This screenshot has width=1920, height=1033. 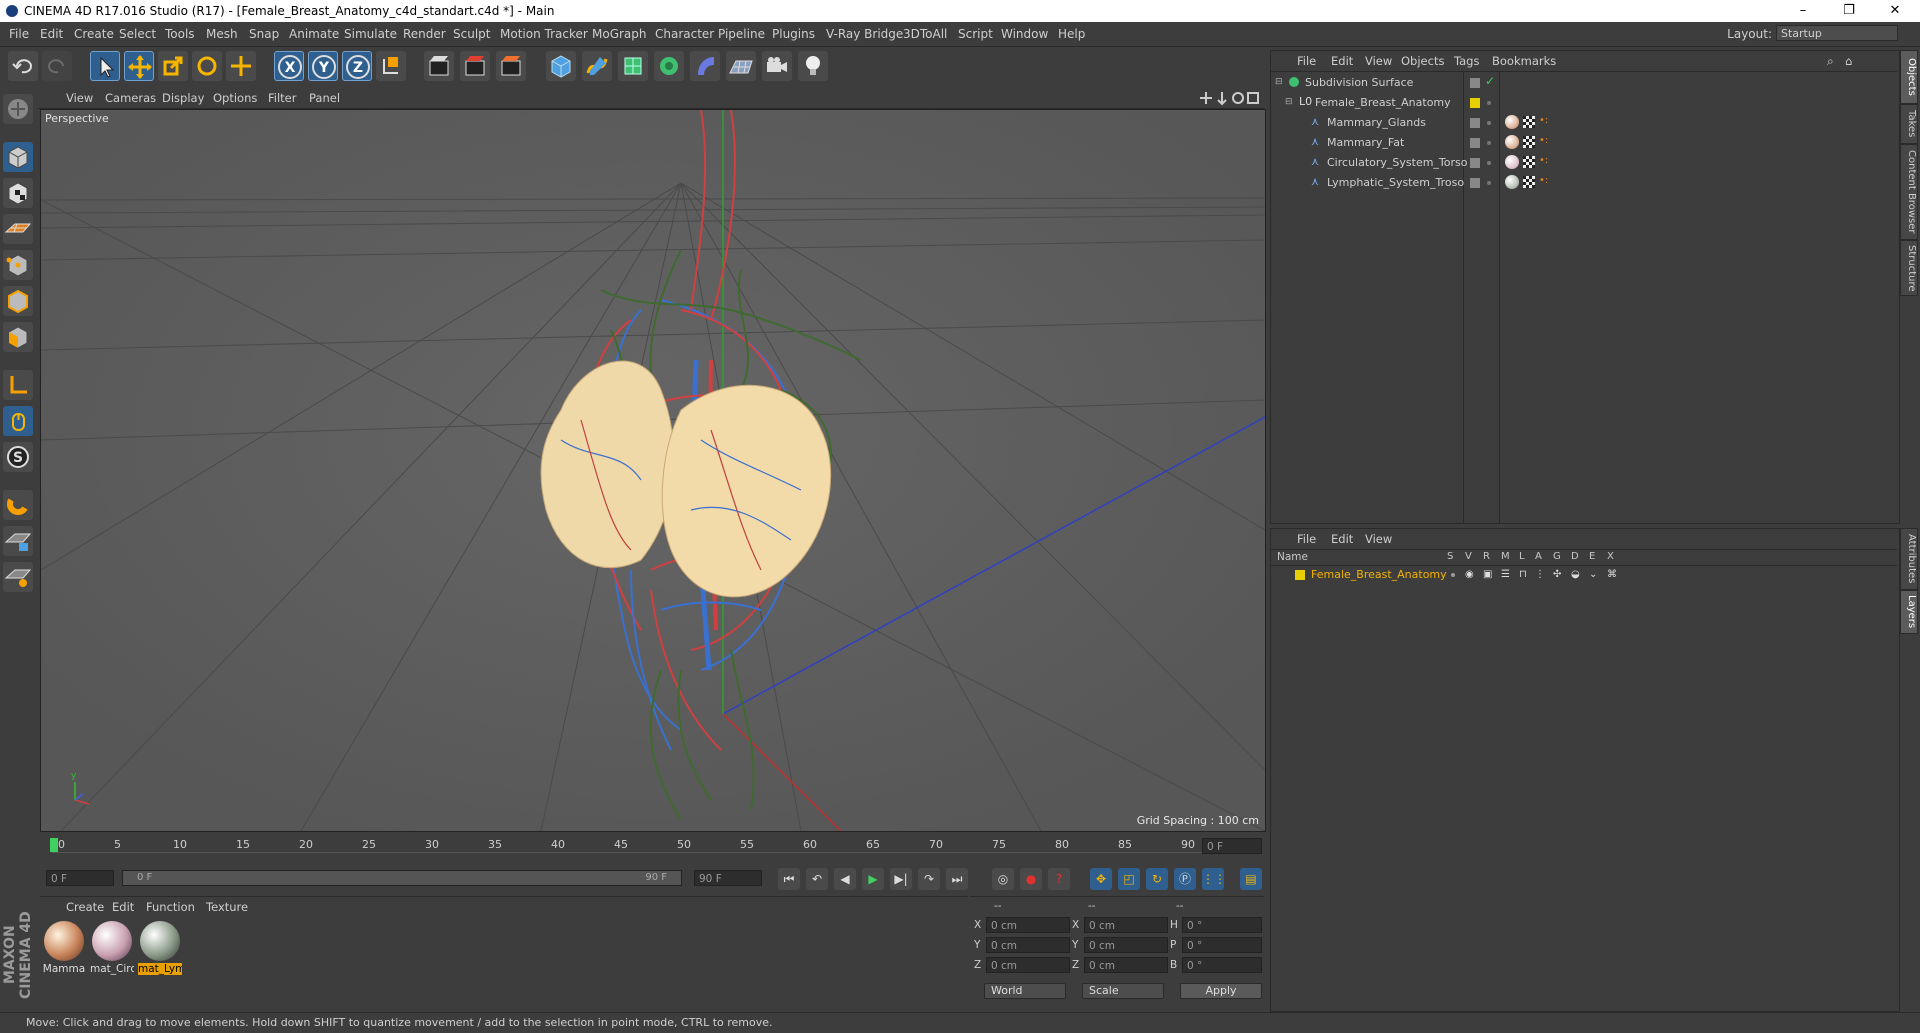 I want to click on polygons-mode-button, so click(x=18, y=337).